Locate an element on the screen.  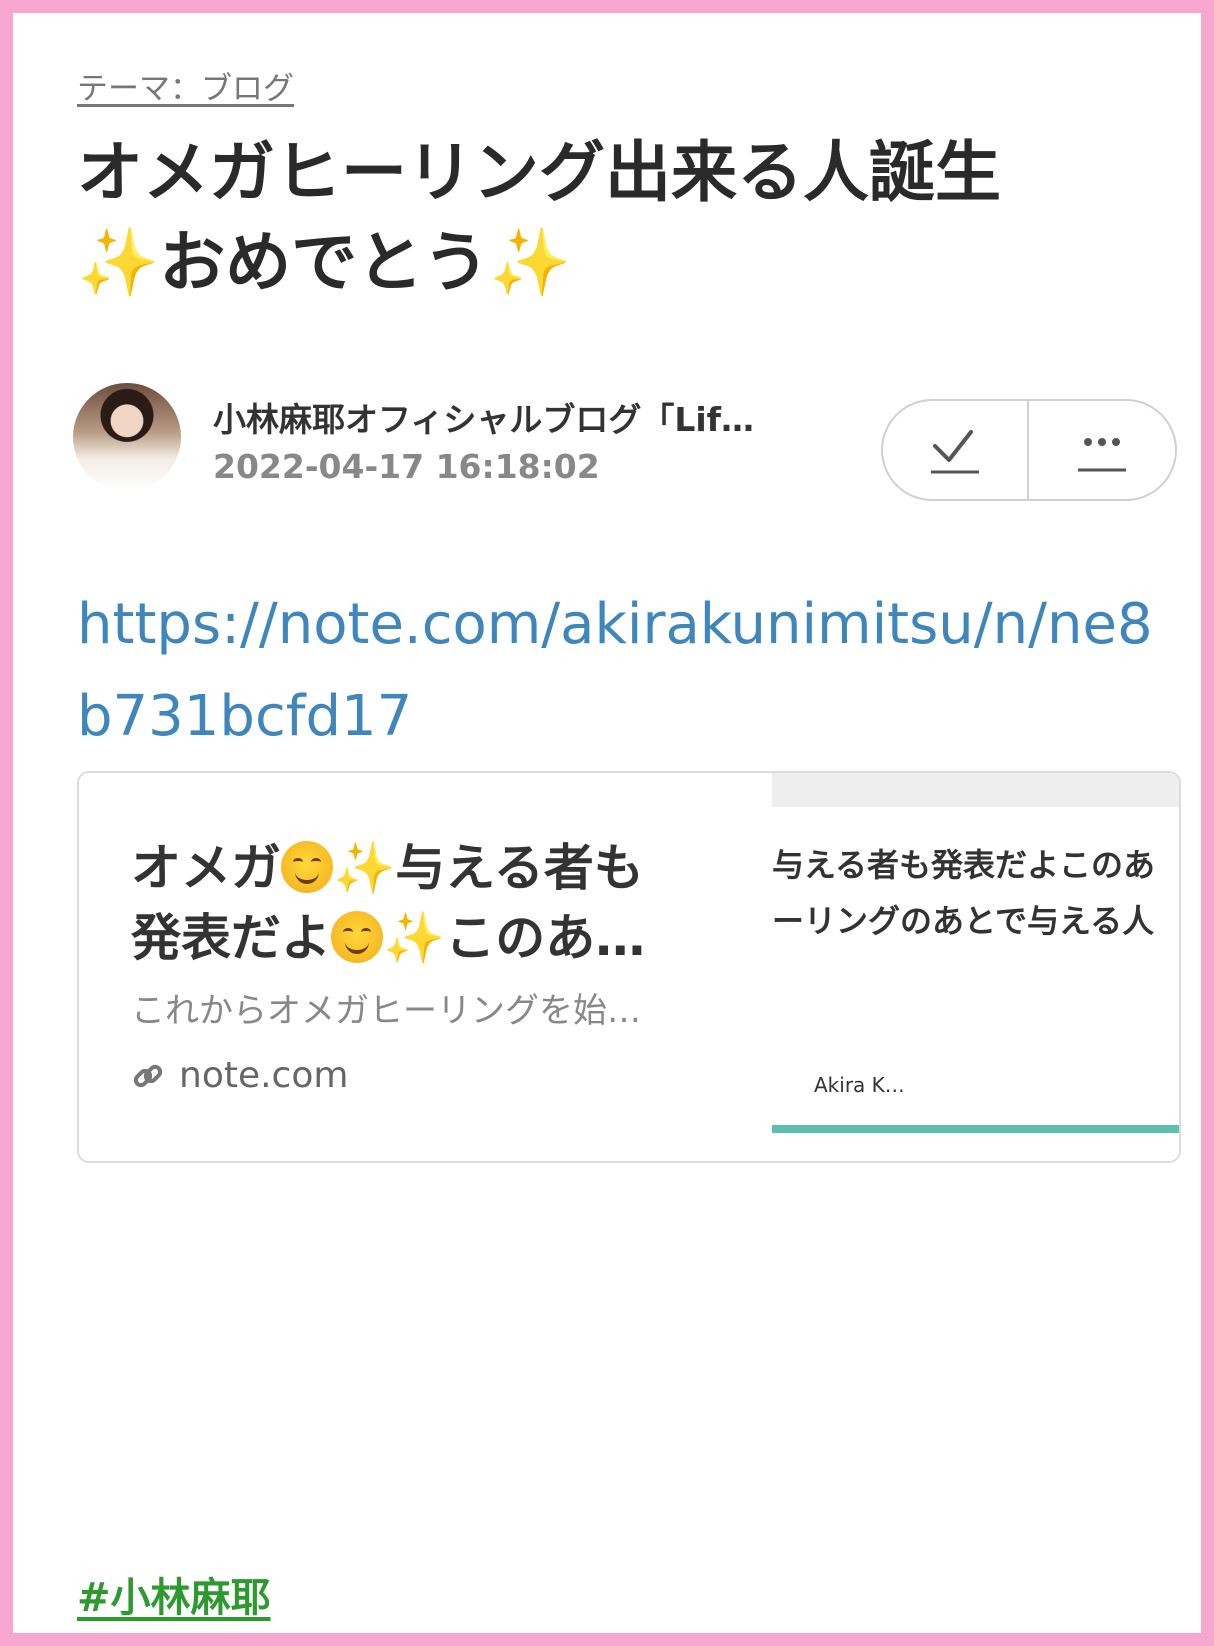
link-icon is located at coordinates (148, 1076).